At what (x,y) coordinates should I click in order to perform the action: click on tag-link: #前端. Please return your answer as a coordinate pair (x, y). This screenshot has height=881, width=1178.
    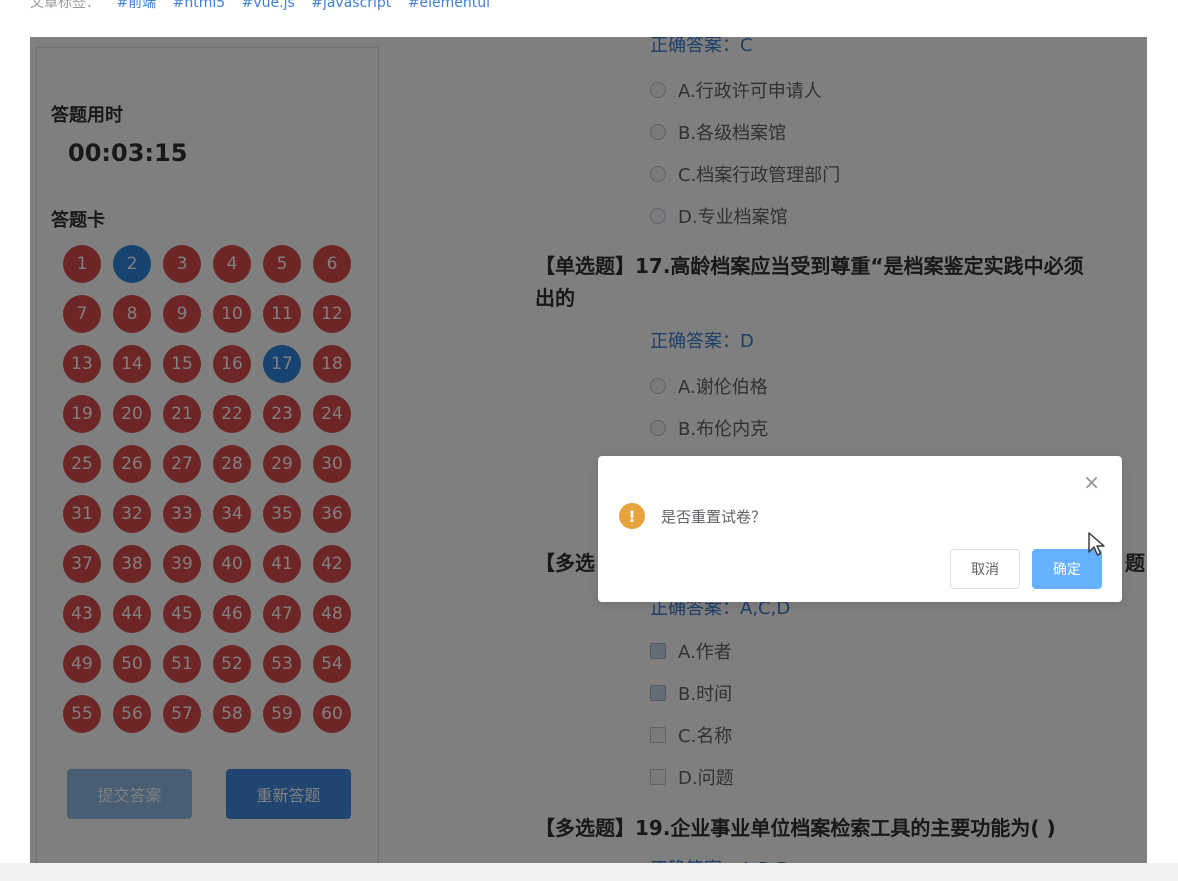
    Looking at the image, I should click on (136, 5).